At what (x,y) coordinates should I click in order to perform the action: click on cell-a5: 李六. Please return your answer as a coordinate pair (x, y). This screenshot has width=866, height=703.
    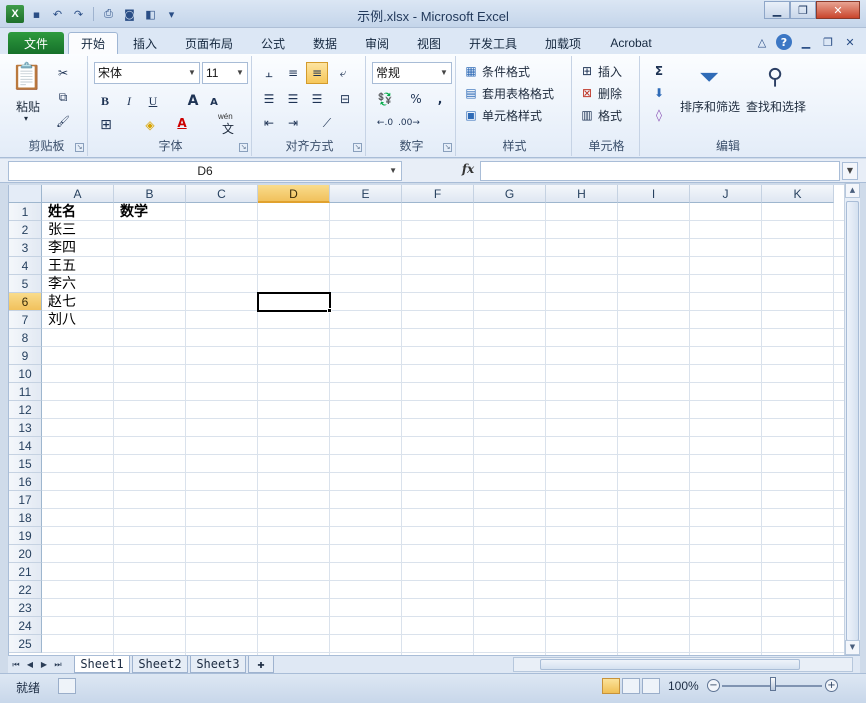
    Looking at the image, I should click on (79, 284).